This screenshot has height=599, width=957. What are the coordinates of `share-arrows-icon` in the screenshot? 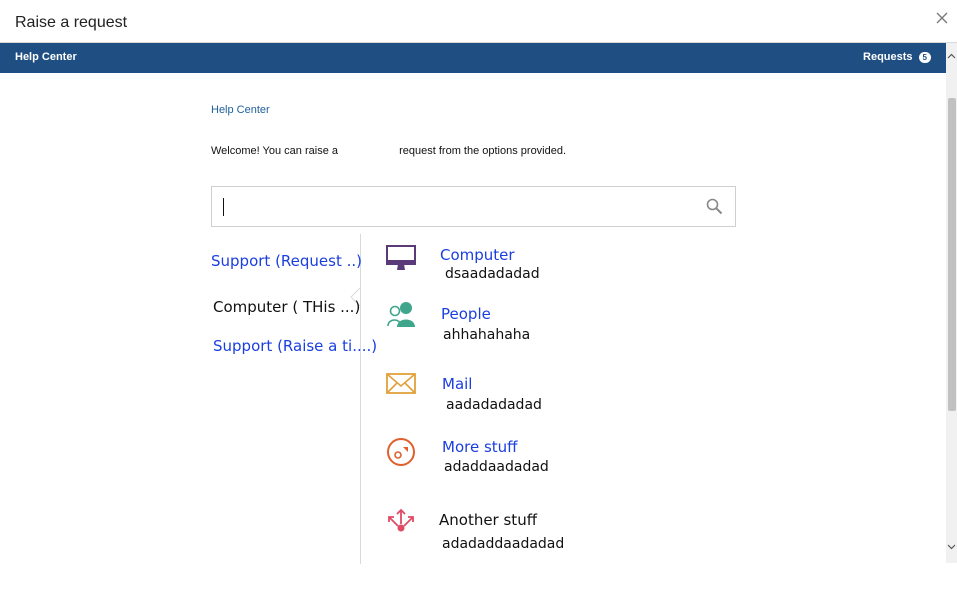 It's located at (401, 520).